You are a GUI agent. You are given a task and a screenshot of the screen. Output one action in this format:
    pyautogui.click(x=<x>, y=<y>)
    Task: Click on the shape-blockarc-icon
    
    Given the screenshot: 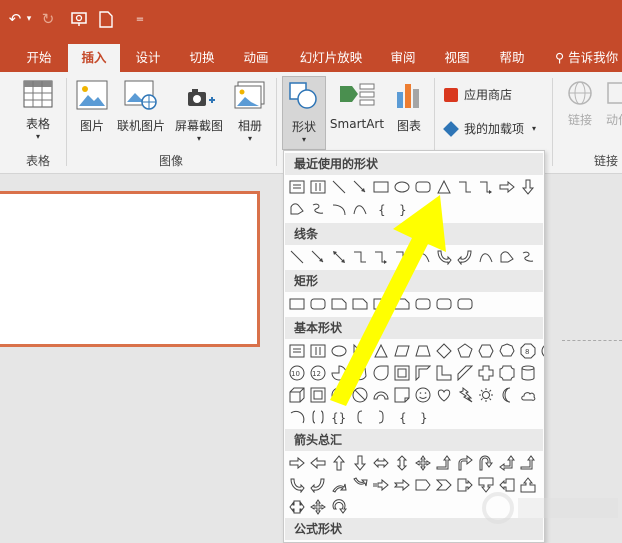 What is the action you would take?
    pyautogui.click(x=381, y=395)
    